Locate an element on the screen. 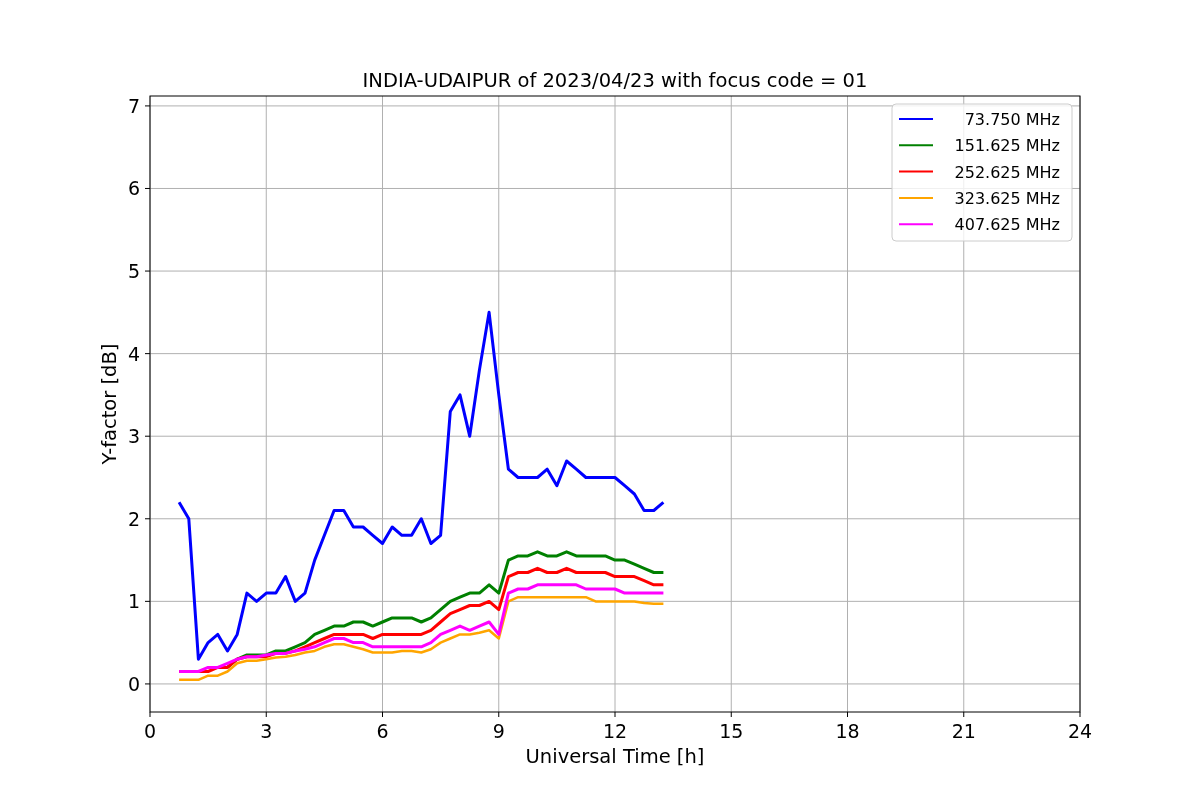 Image resolution: width=1200 pixels, height=800 pixels. x-axis-label: Universal Time [h] is located at coordinates (615, 756).